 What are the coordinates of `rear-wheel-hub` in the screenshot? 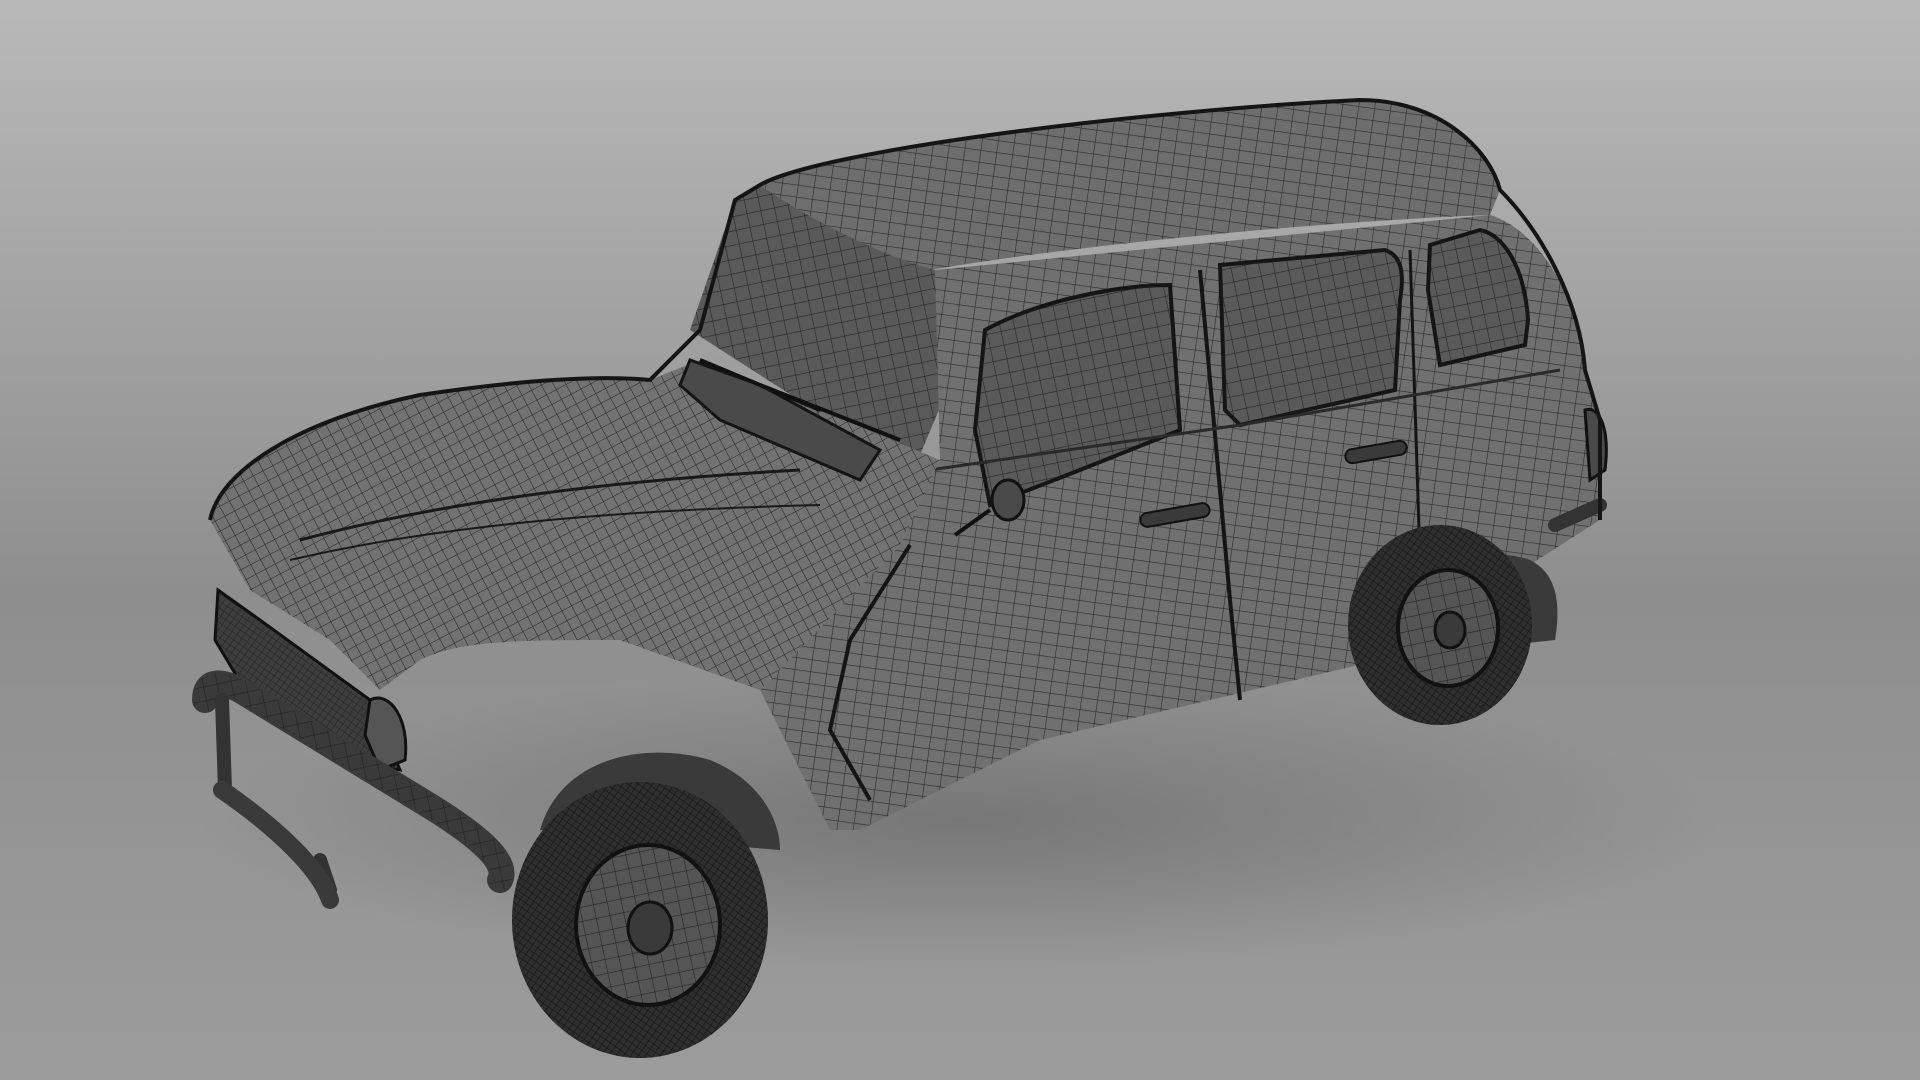 It's located at (1450, 630).